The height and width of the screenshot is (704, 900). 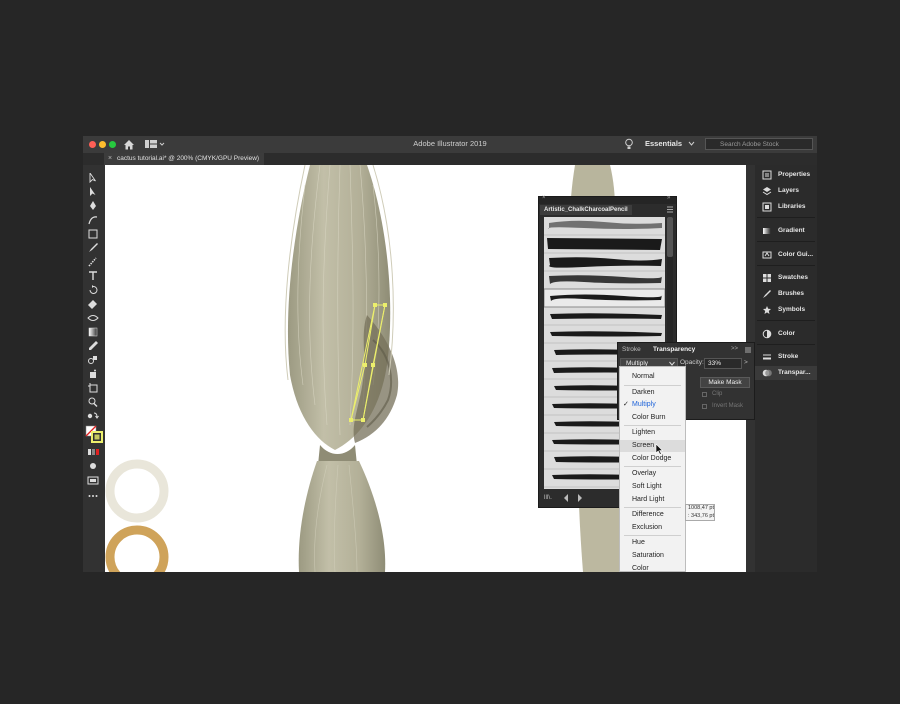 I want to click on artboard-tool-icon, so click(x=93, y=388).